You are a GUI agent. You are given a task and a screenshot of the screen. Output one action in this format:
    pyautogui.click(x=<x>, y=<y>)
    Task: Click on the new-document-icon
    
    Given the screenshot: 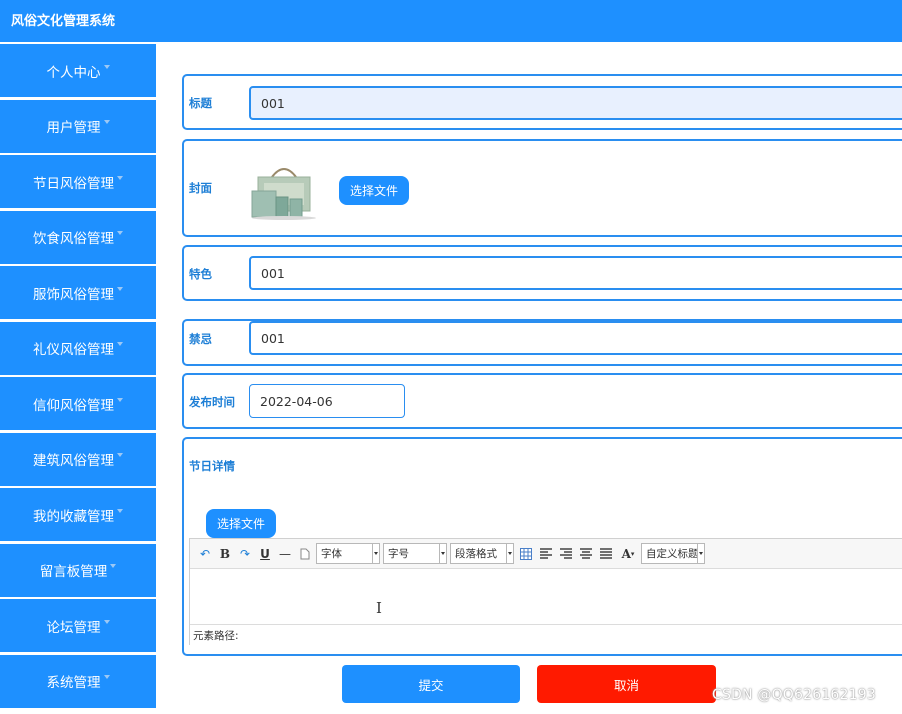 What is the action you would take?
    pyautogui.click(x=305, y=554)
    